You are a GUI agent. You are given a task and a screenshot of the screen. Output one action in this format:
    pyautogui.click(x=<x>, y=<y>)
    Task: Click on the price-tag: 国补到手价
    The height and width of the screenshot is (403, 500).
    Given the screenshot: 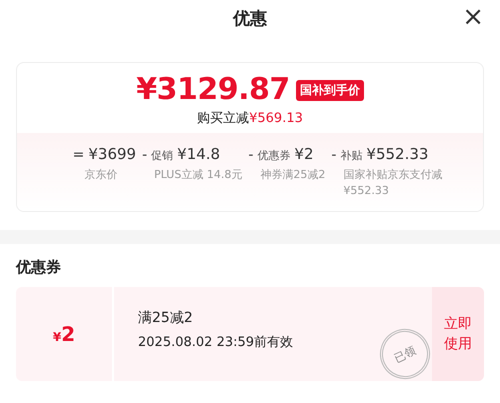 What is the action you would take?
    pyautogui.click(x=330, y=90)
    